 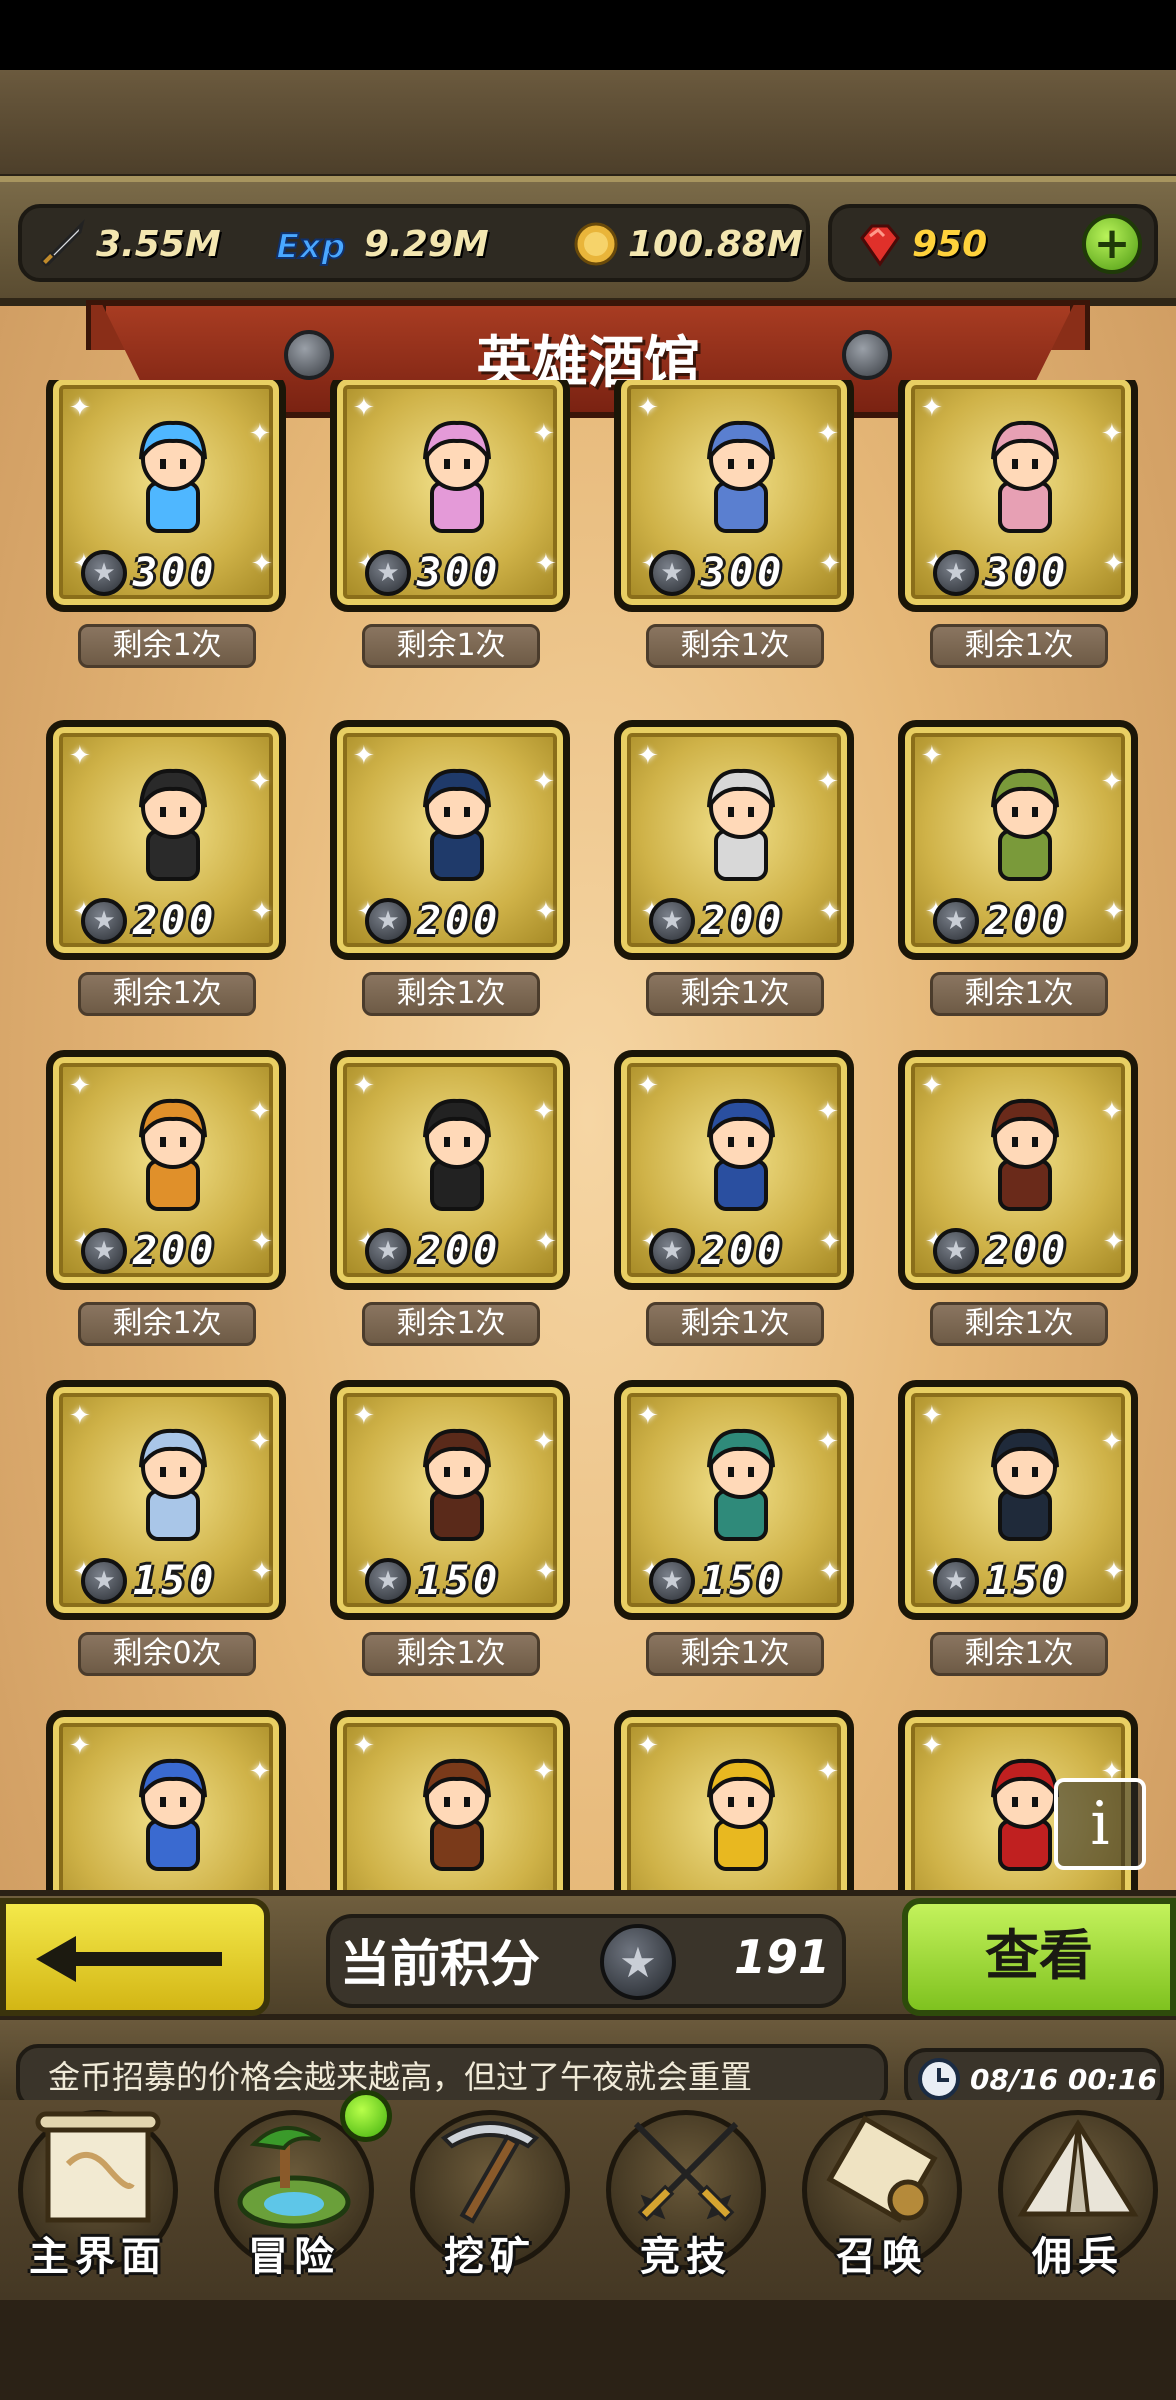 I want to click on crossed-swords-icon, so click(x=686, y=2171).